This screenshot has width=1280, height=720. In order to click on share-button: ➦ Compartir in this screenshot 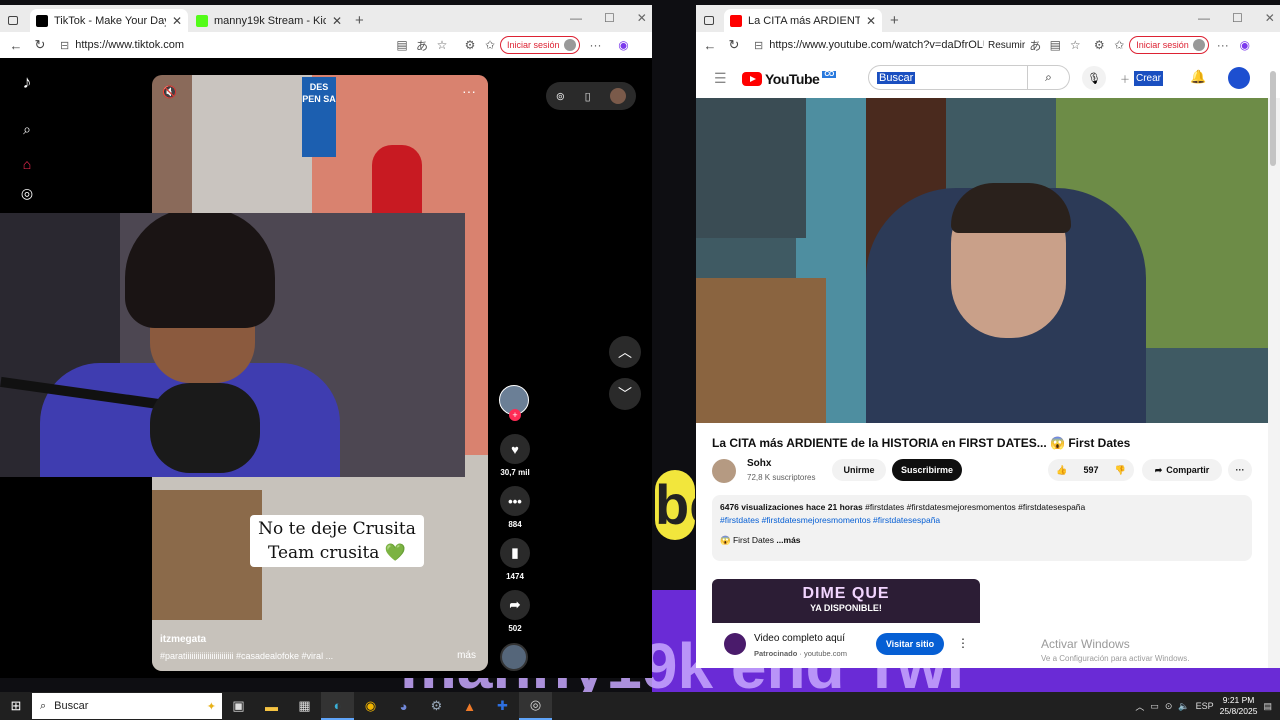, I will do `click(1182, 470)`.